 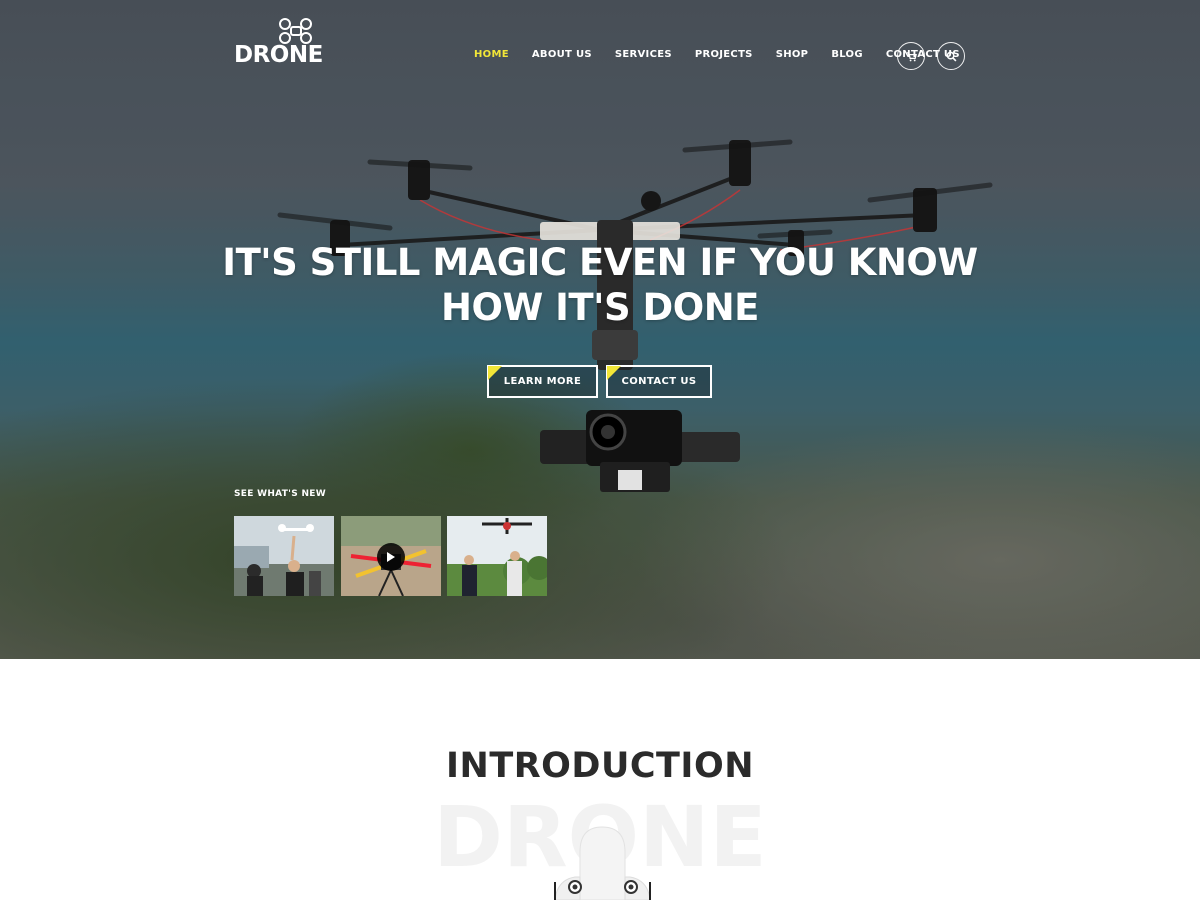 I want to click on nav-item-shop: SHOP, so click(x=792, y=54).